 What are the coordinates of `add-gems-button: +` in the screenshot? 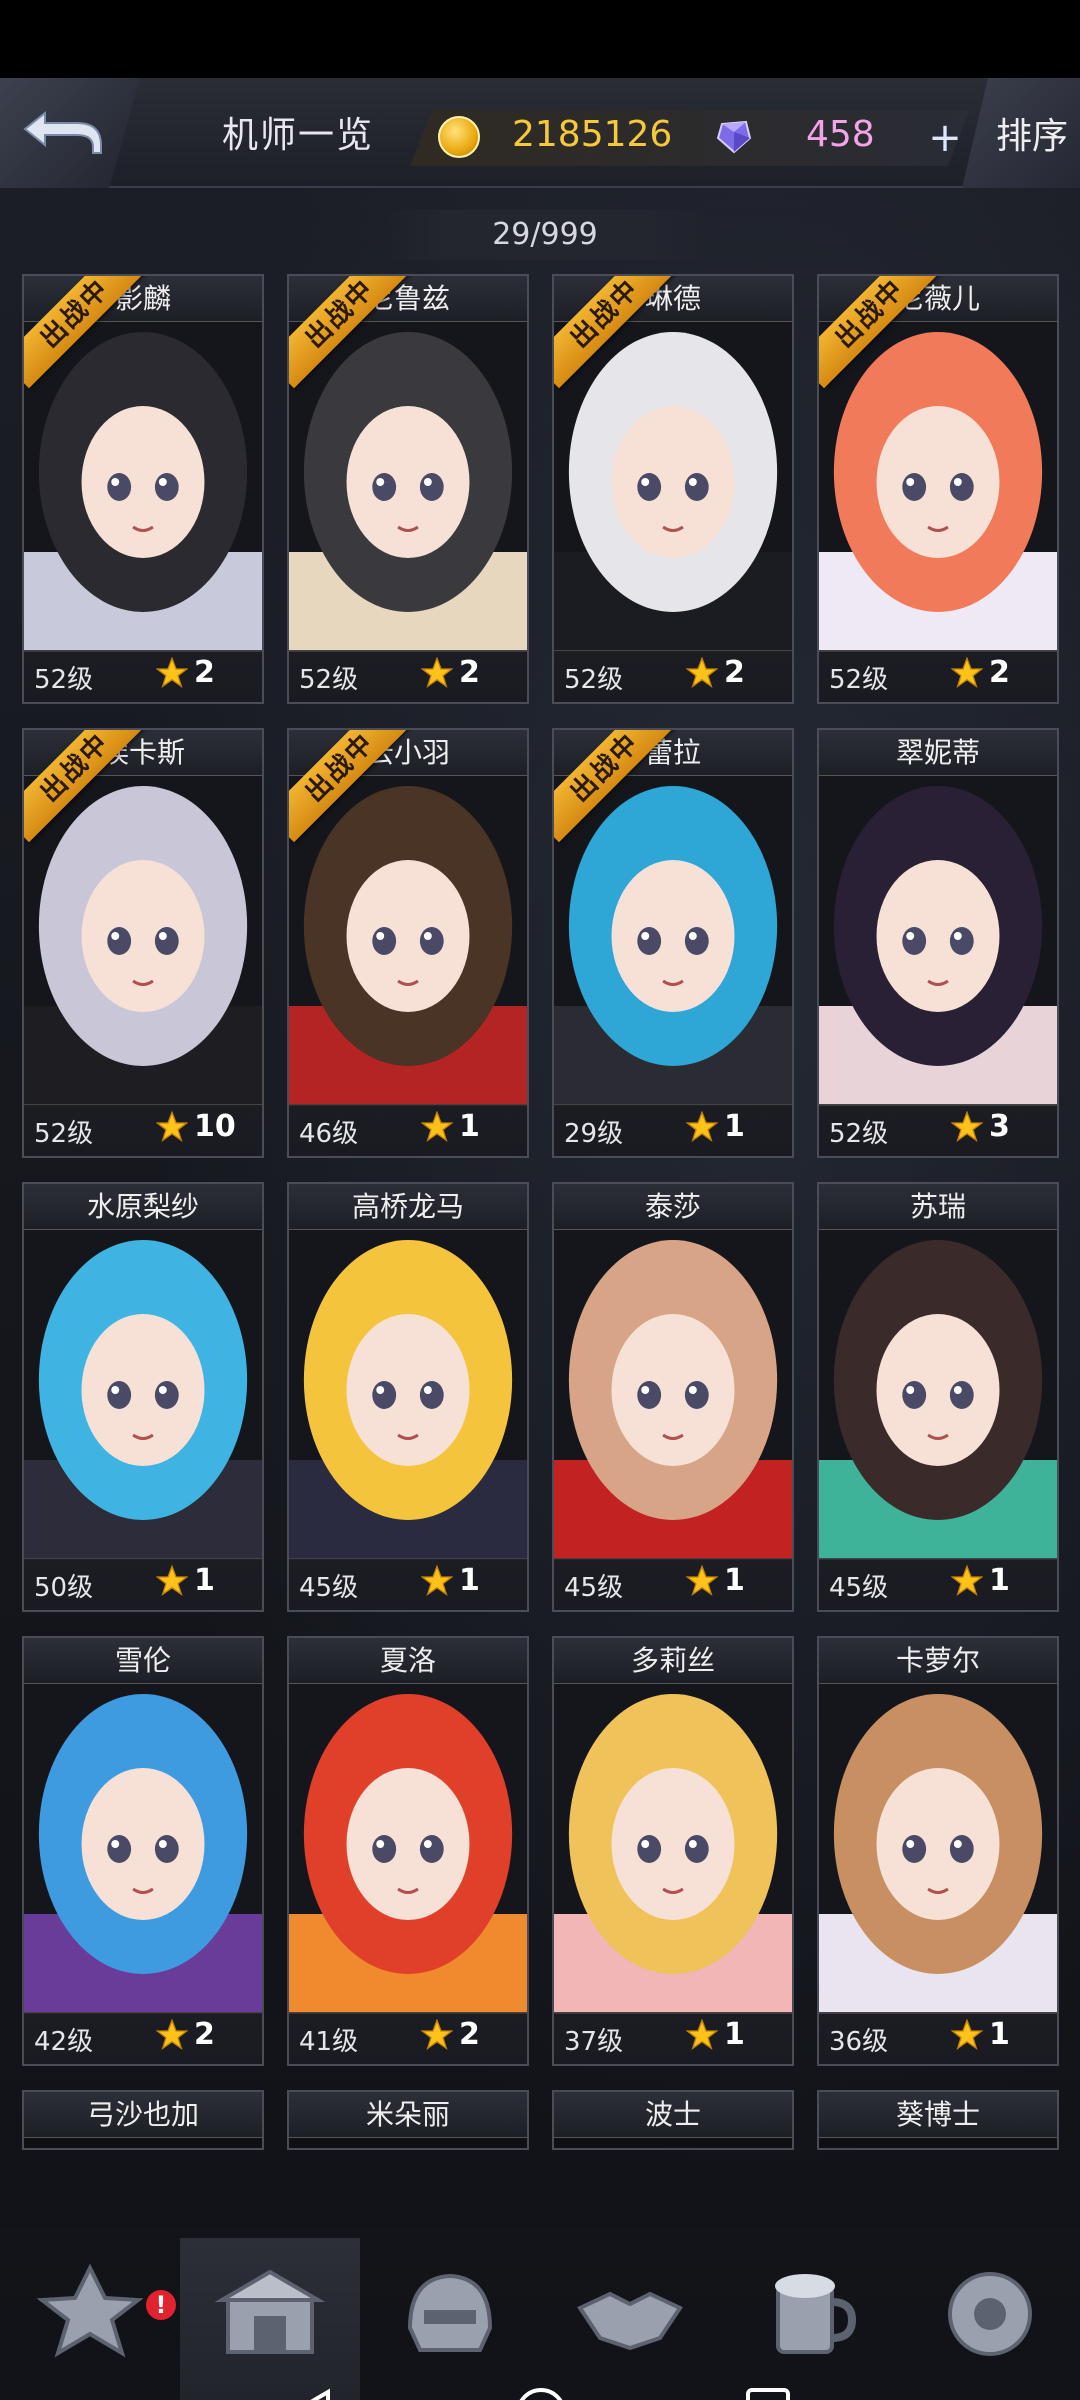 It's located at (945, 138).